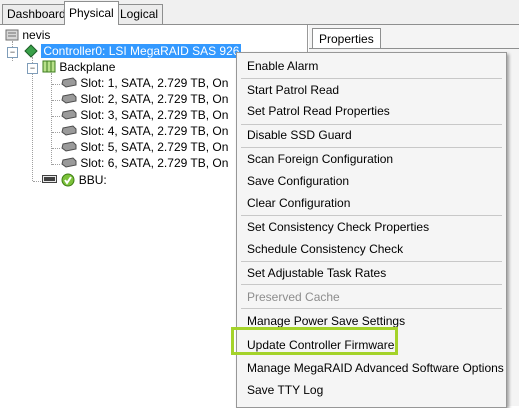 This screenshot has height=408, width=519. Describe the element at coordinates (154, 115) in the screenshot. I see `slot-label: Slot: 3, SATA, 2.729 TB, On` at that location.